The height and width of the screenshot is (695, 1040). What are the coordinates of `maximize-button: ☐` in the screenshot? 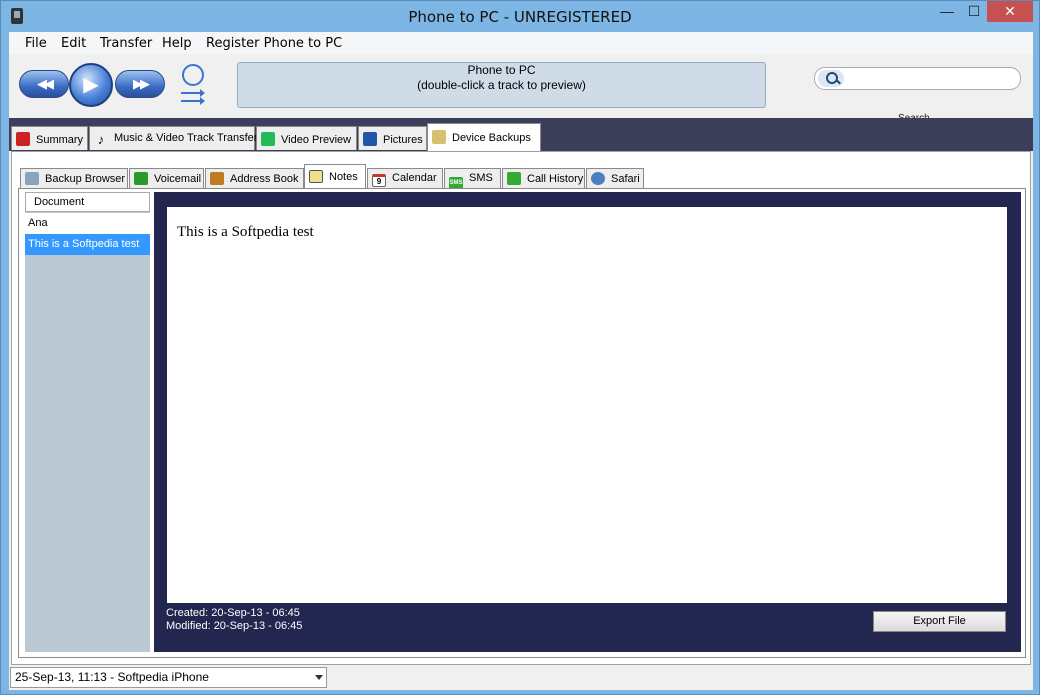 It's located at (974, 11).